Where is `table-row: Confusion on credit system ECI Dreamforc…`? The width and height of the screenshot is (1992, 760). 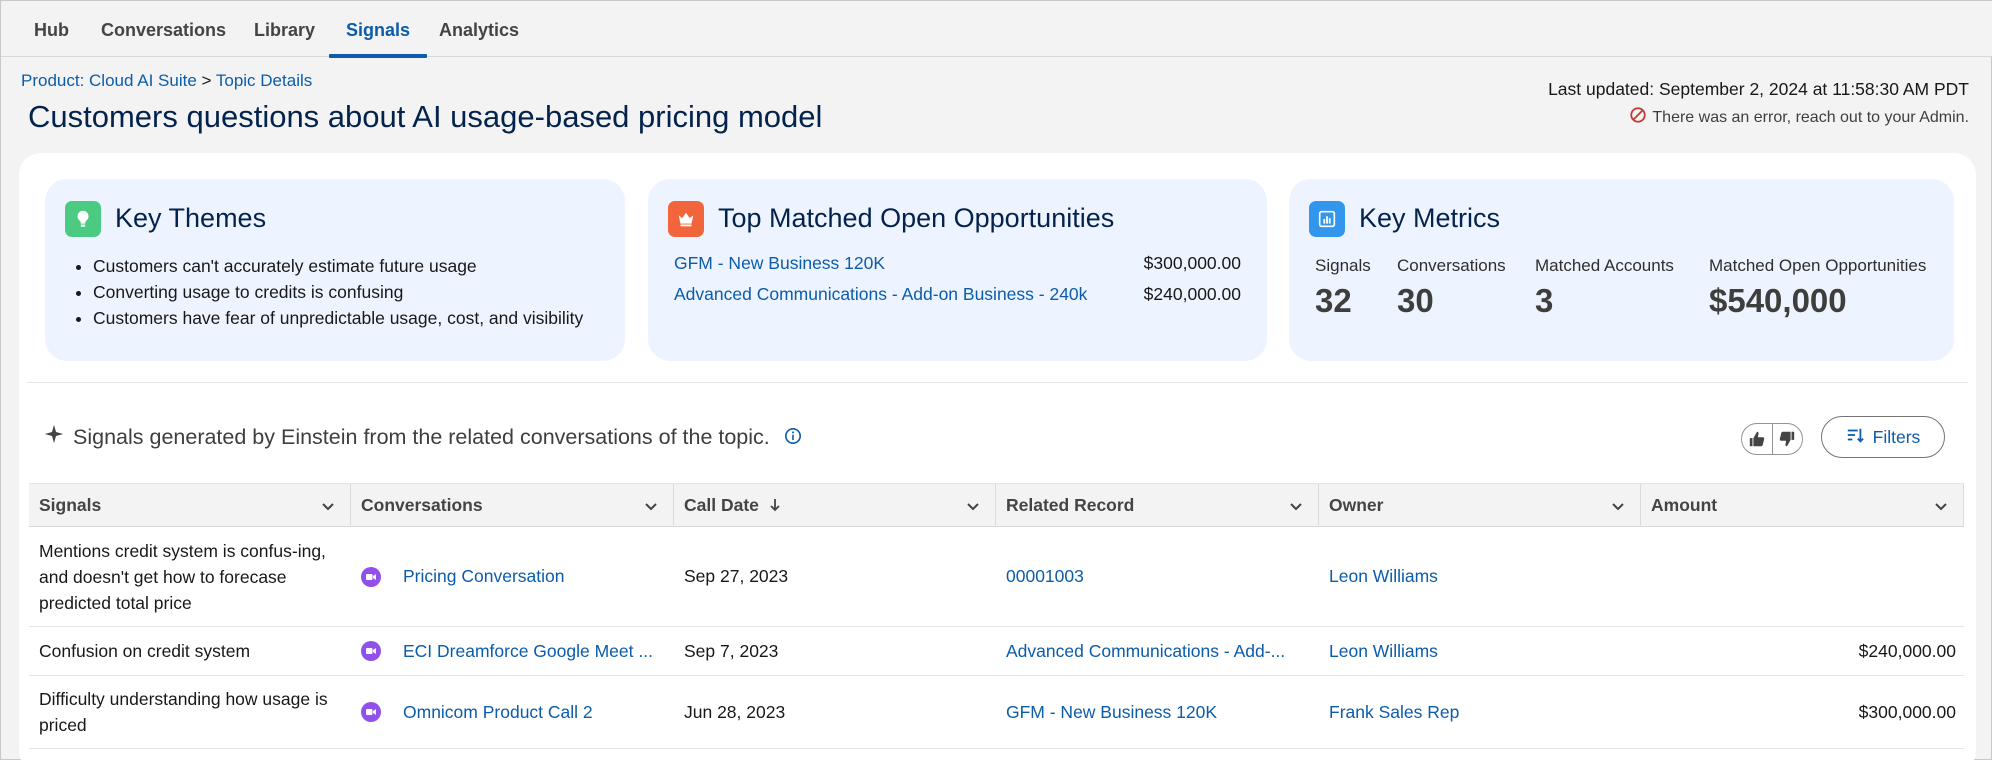
table-row: Confusion on credit system ECI Dreamforc… is located at coordinates (996, 651).